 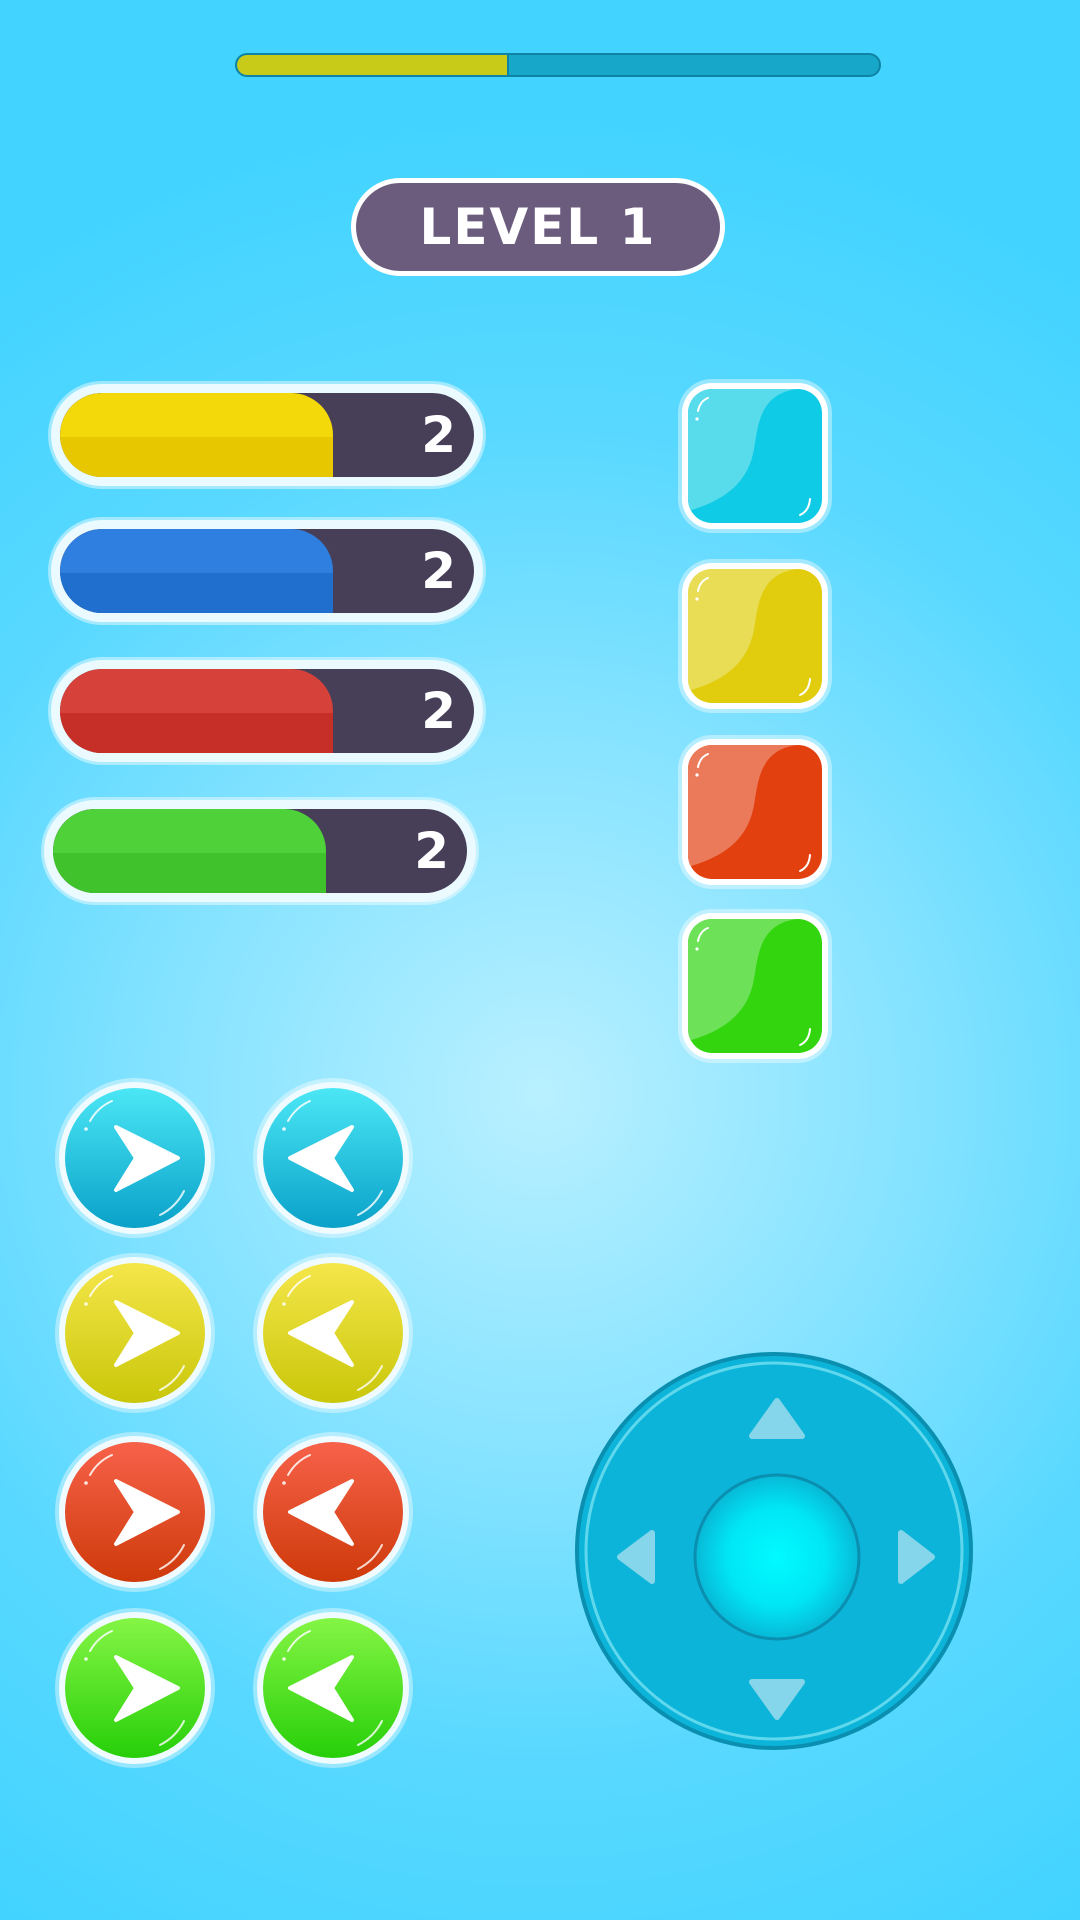 I want to click on arrow-button-cyan-right, so click(x=135, y=1158).